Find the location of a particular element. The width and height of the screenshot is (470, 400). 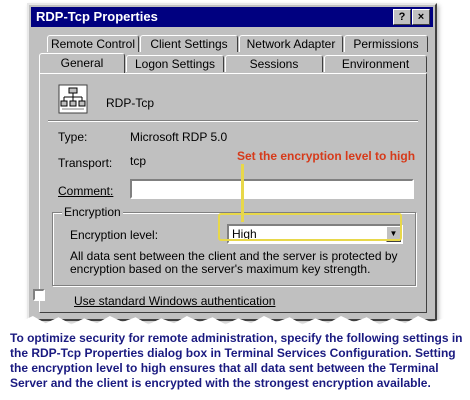

tab-client-settings: Client Settings is located at coordinates (189, 43).